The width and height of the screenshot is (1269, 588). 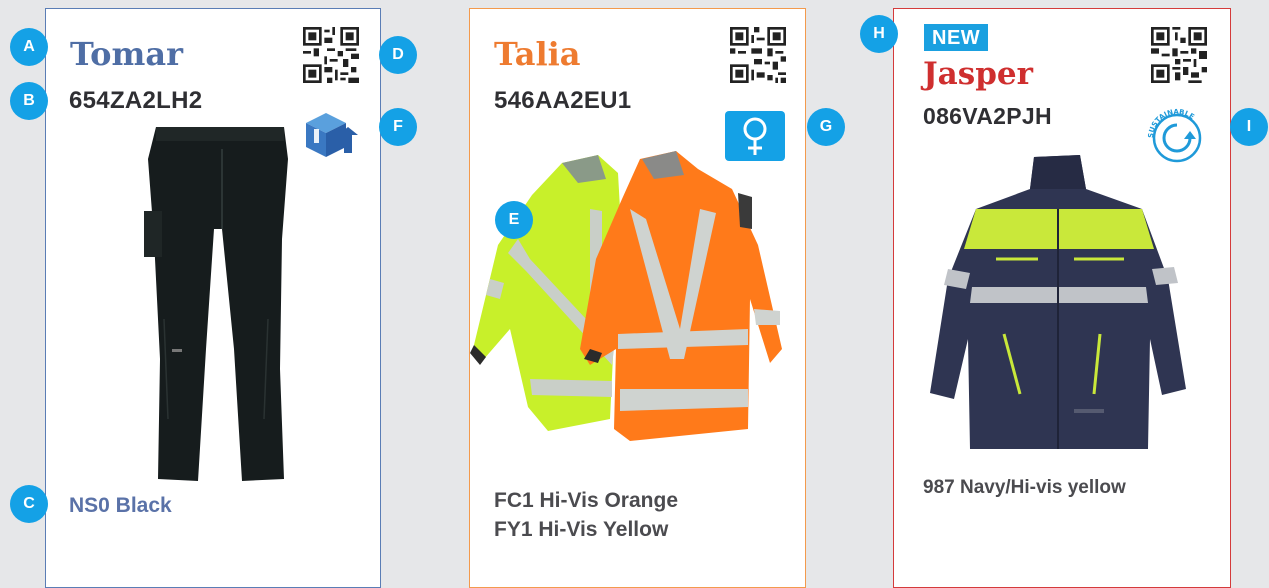 I want to click on color-option: FY1 Hi-Vis Yellow, so click(x=581, y=530).